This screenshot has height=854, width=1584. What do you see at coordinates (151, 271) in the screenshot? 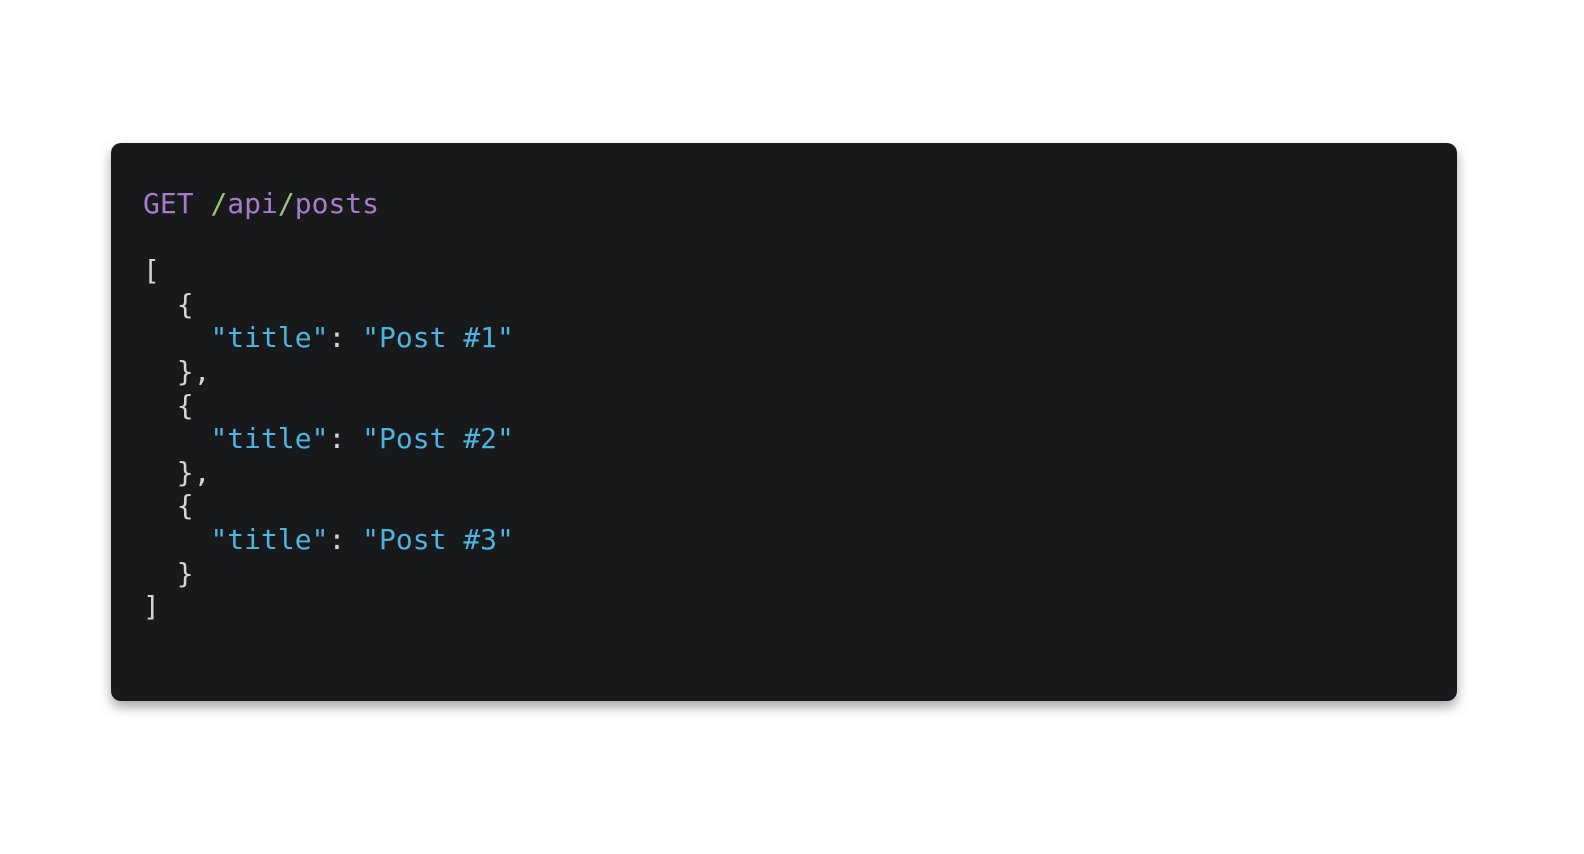
I see `open-bracket: [` at bounding box center [151, 271].